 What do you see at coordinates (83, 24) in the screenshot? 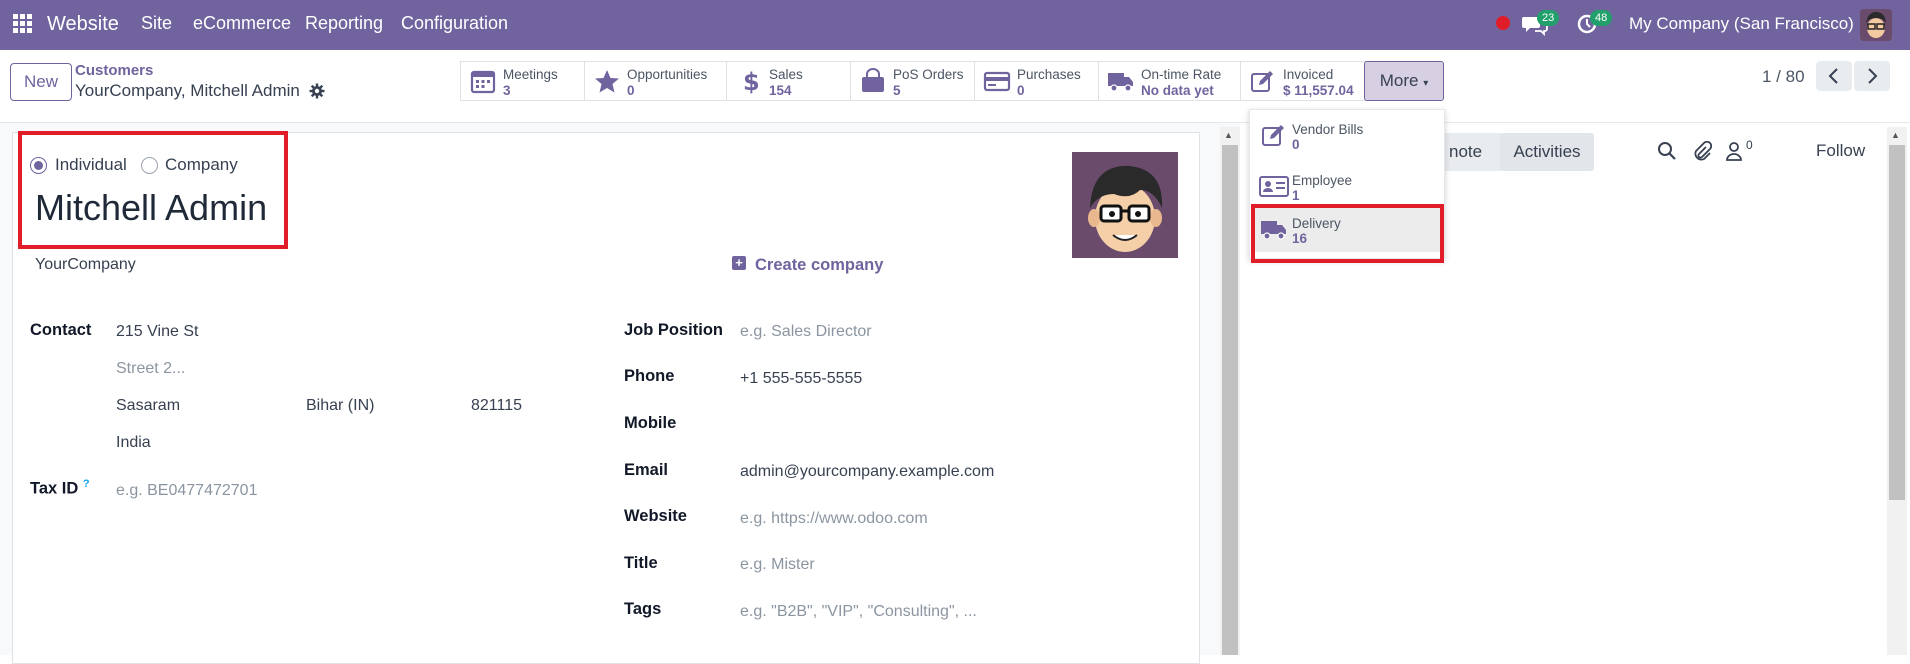
I see `app-name: Website` at bounding box center [83, 24].